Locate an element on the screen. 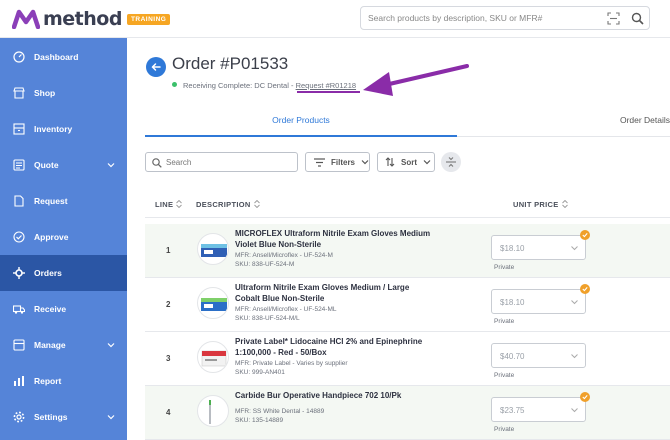  app-name: method is located at coordinates (82, 19).